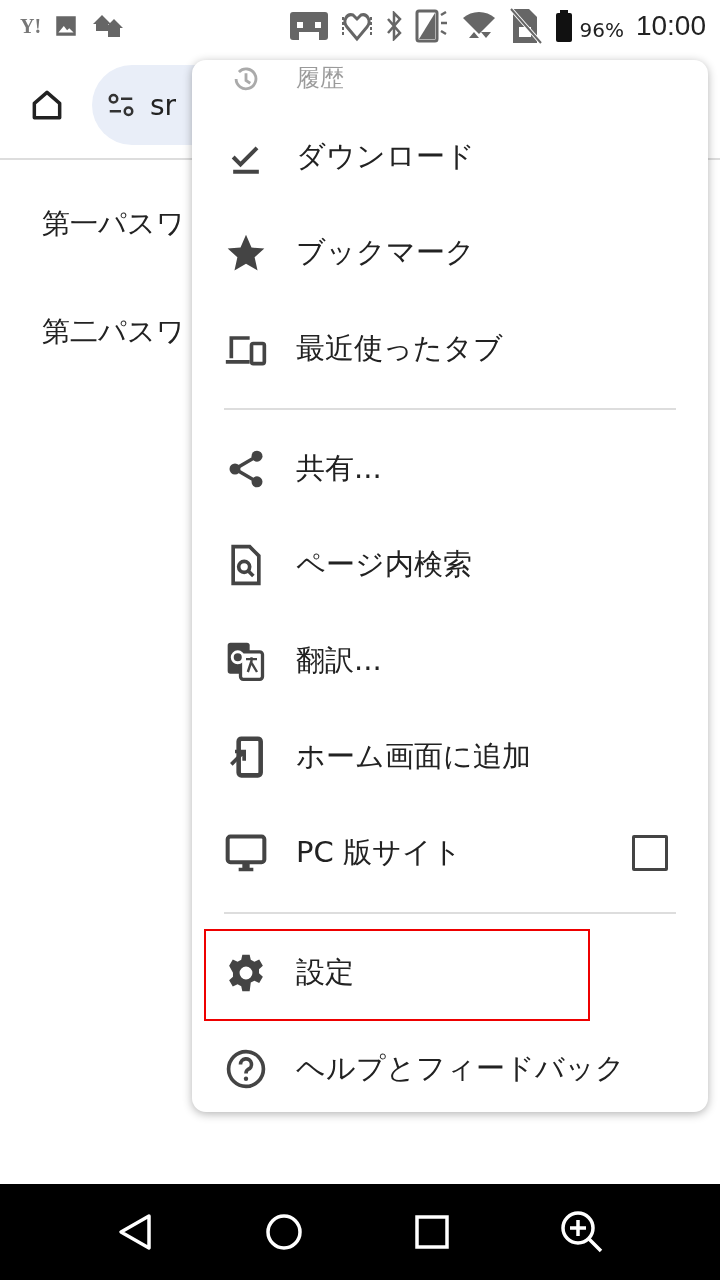  What do you see at coordinates (432, 26) in the screenshot?
I see `auto-rotate-icon` at bounding box center [432, 26].